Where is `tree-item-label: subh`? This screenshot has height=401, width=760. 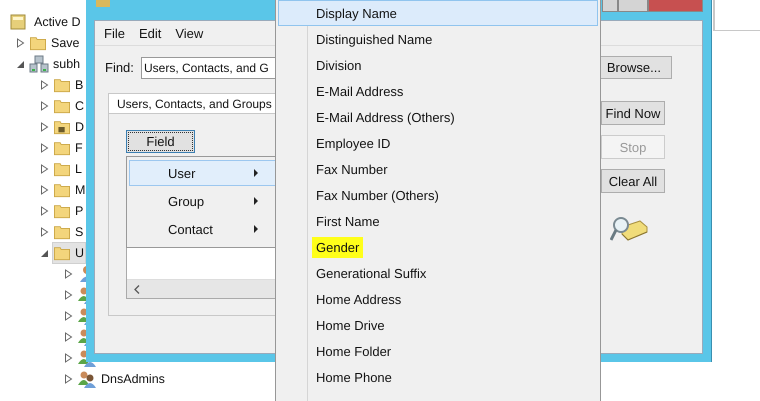 tree-item-label: subh is located at coordinates (66, 63).